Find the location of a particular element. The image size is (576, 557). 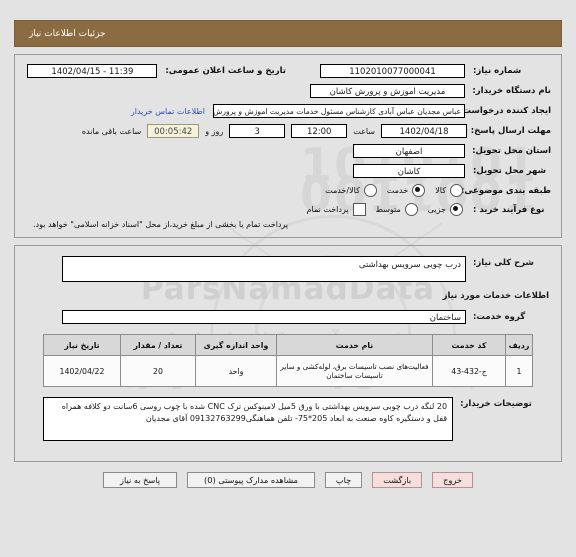

city-field: کاشان is located at coordinates (409, 171).